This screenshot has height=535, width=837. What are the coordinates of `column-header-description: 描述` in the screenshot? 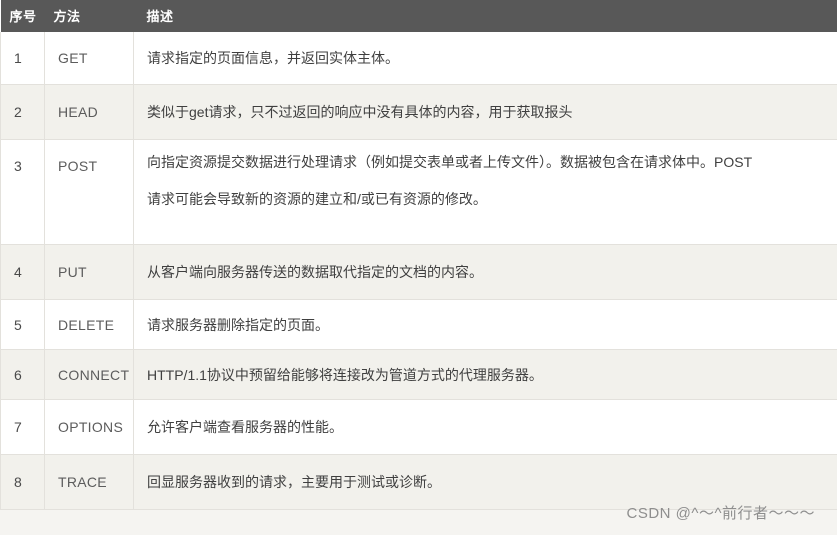 It's located at (160, 16).